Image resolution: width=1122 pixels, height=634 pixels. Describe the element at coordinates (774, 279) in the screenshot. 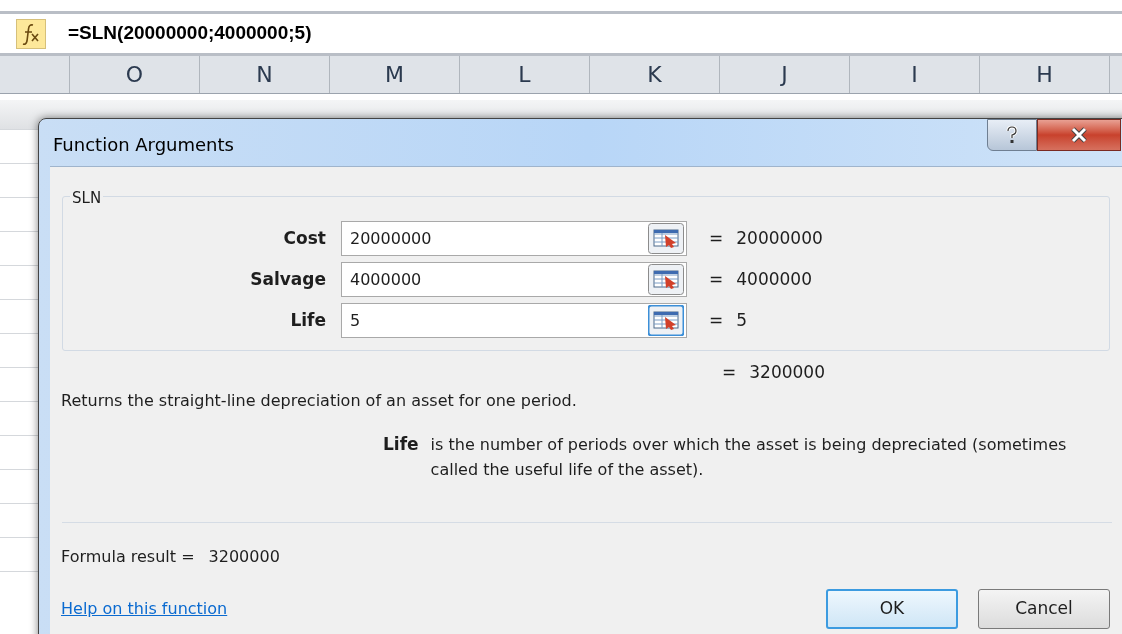

I see `argument-value: 4000000` at that location.